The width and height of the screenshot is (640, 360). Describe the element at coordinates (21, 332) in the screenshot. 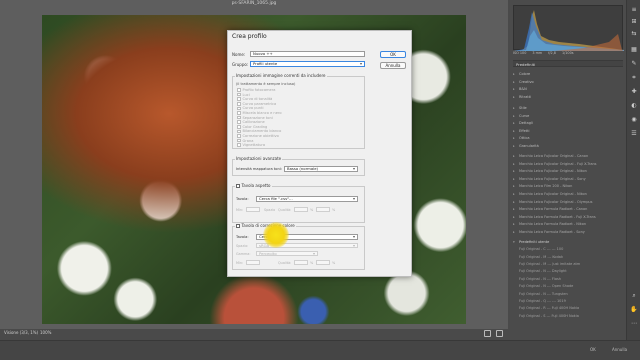

I see `document-tab: Visione (3/3, 1%)` at that location.